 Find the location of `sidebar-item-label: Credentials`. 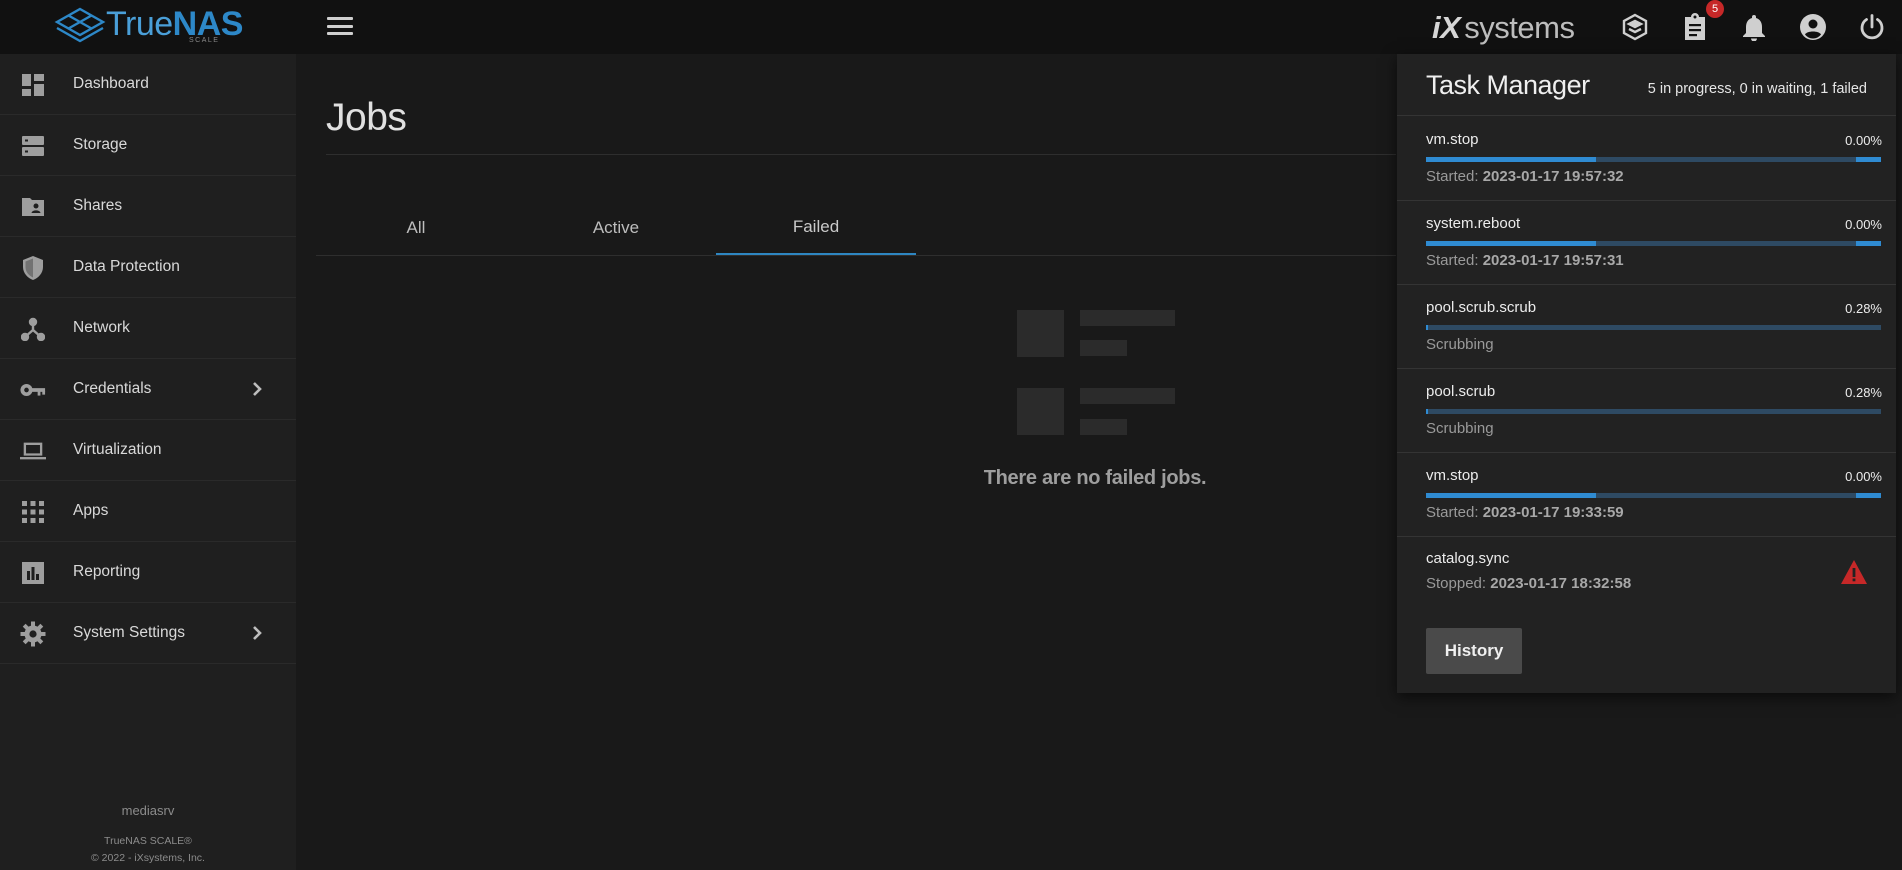

sidebar-item-label: Credentials is located at coordinates (112, 388).